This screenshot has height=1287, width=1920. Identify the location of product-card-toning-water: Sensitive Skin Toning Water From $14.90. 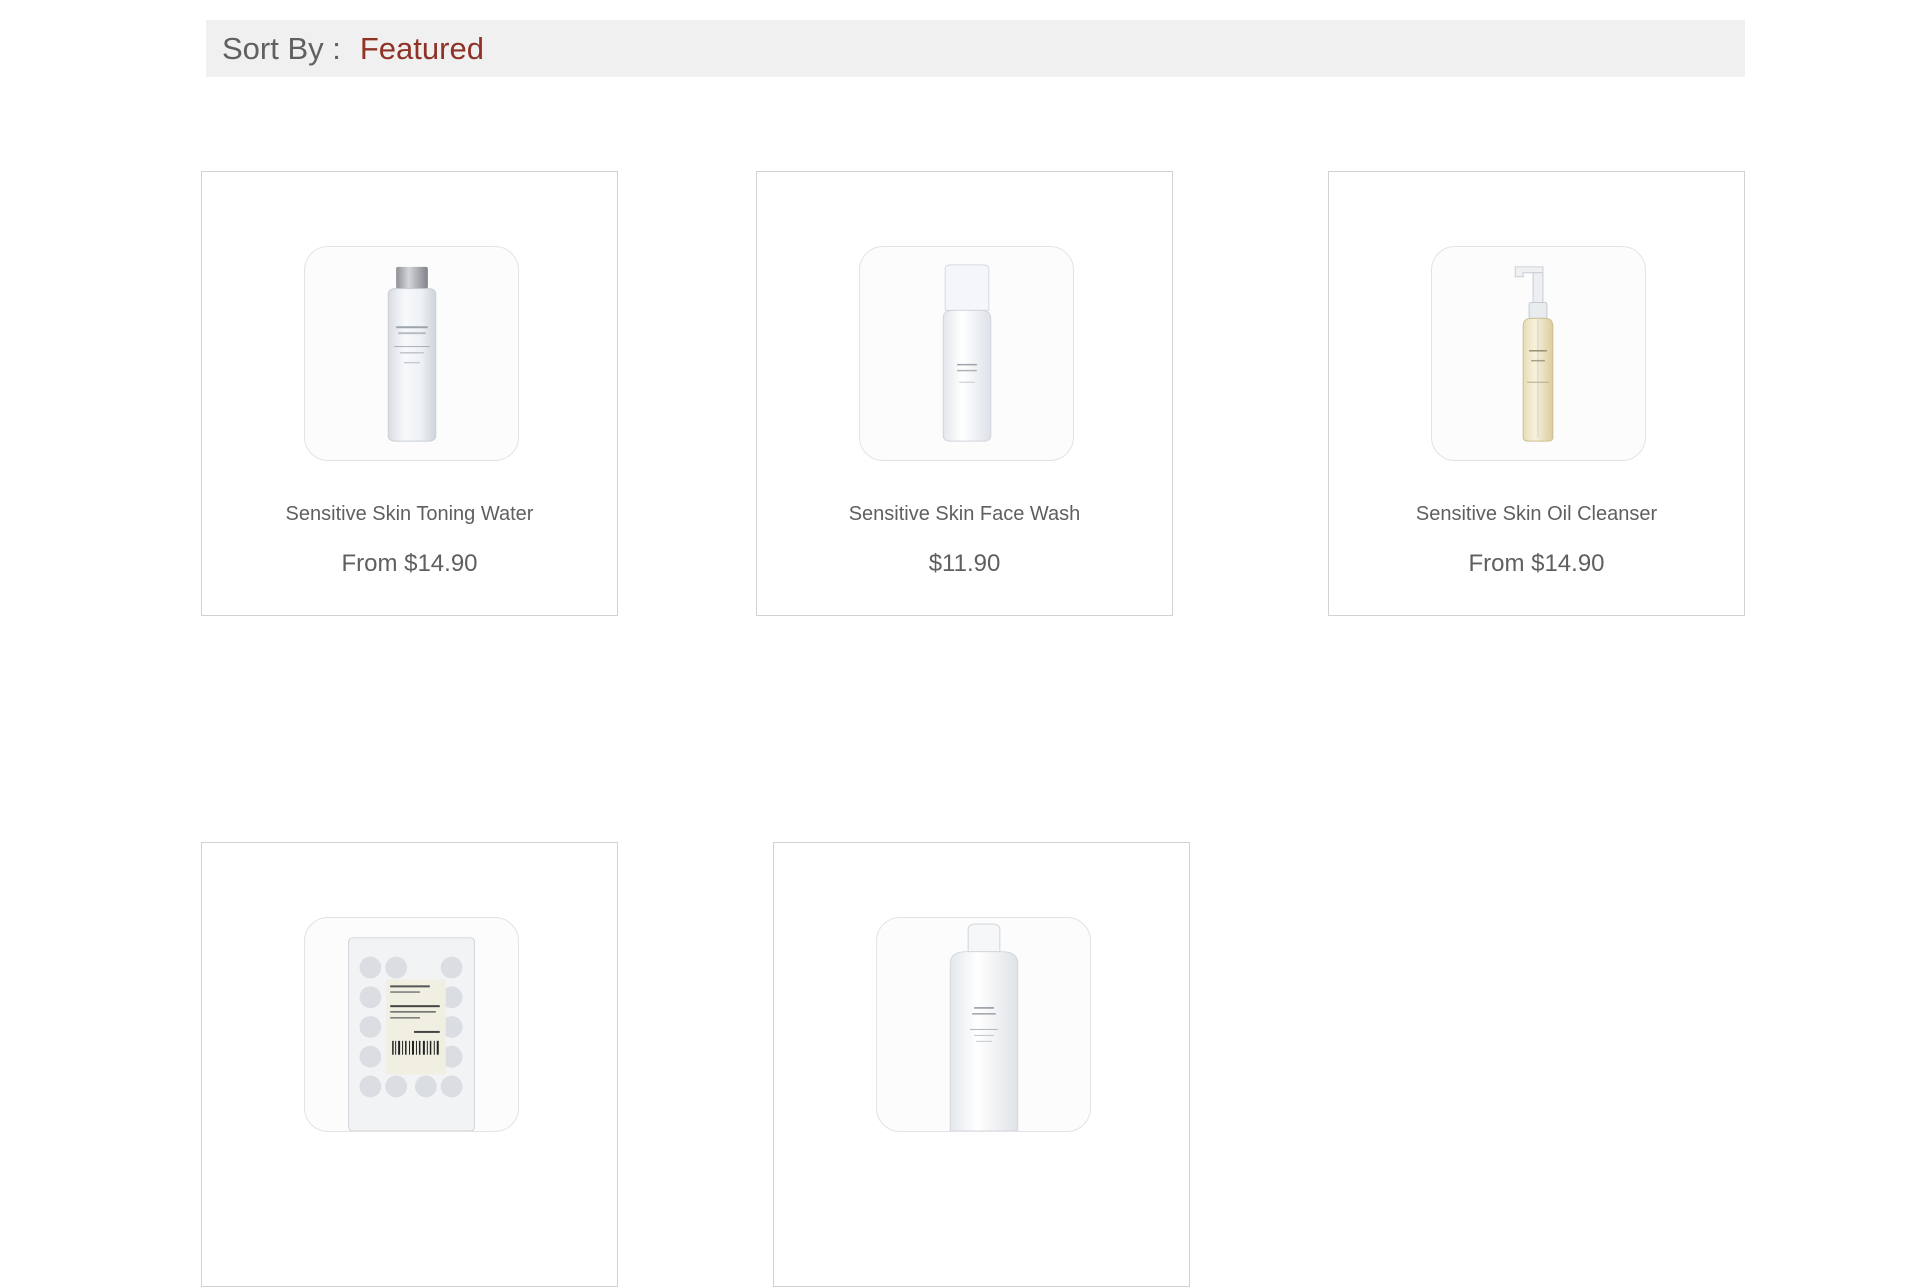
(409, 393).